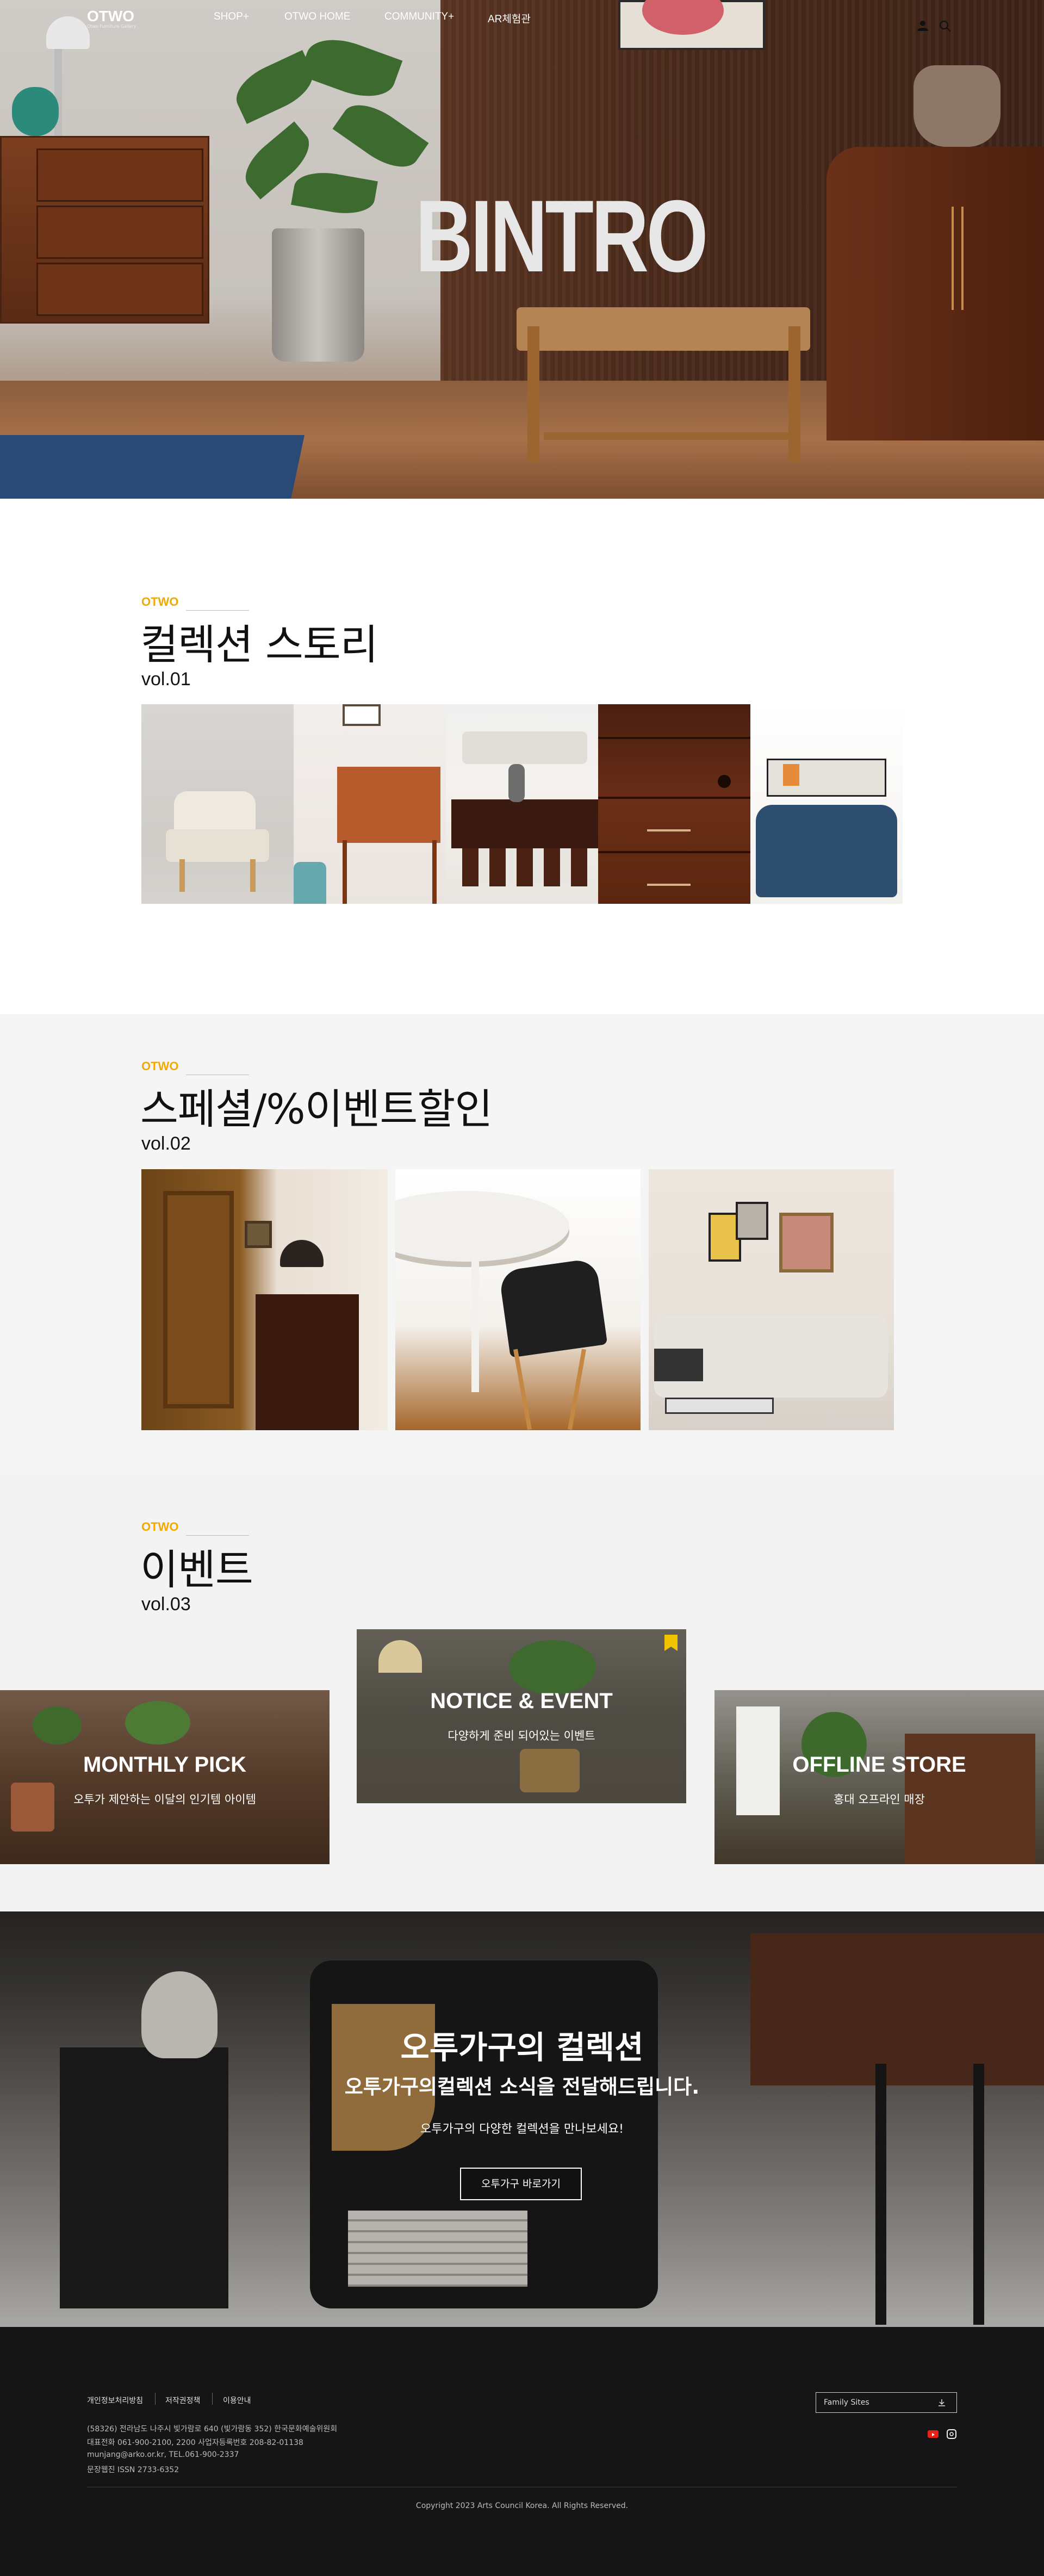  Describe the element at coordinates (945, 26) in the screenshot. I see `search-icon` at that location.